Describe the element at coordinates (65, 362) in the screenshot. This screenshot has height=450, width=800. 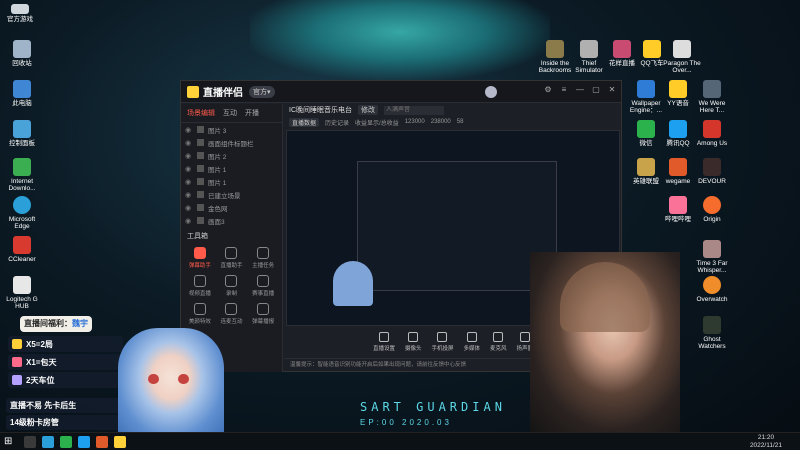
I see `rule-item: X1=包天` at that location.